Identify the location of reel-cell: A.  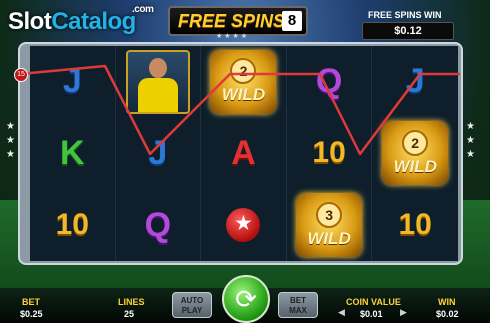
(244, 153).